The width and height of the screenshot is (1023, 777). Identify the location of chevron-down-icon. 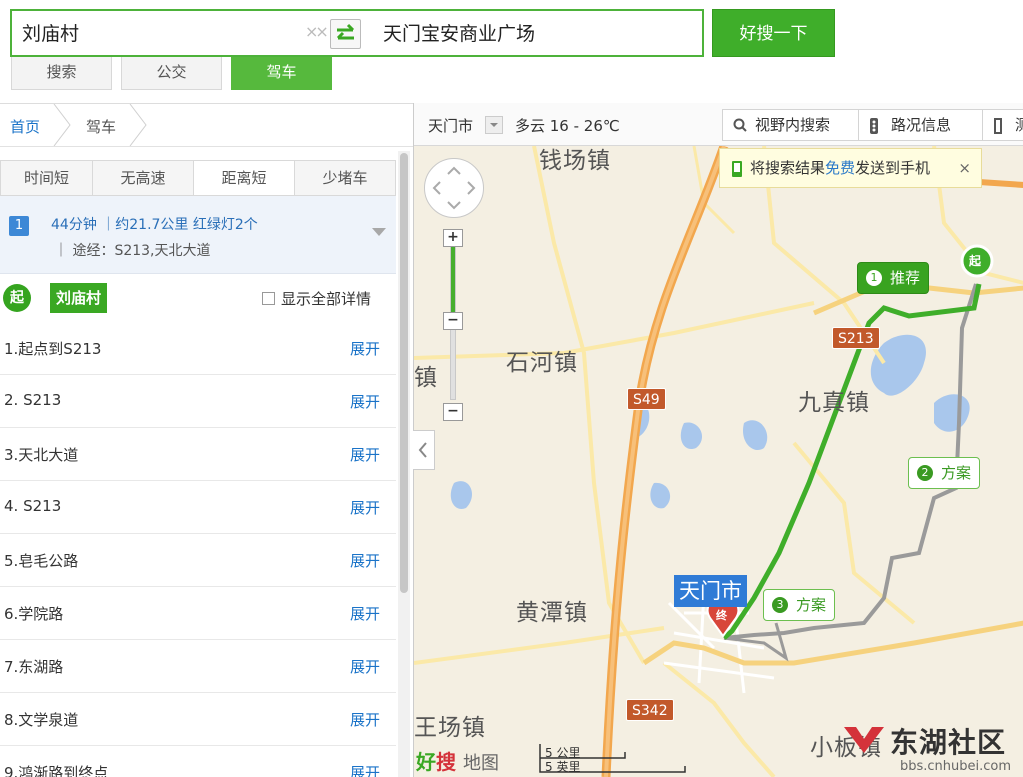
(379, 232).